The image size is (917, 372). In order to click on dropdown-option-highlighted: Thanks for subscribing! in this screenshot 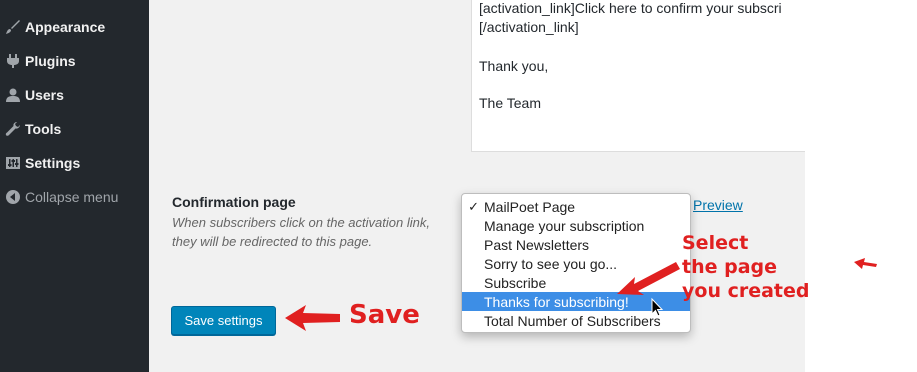, I will do `click(576, 301)`.